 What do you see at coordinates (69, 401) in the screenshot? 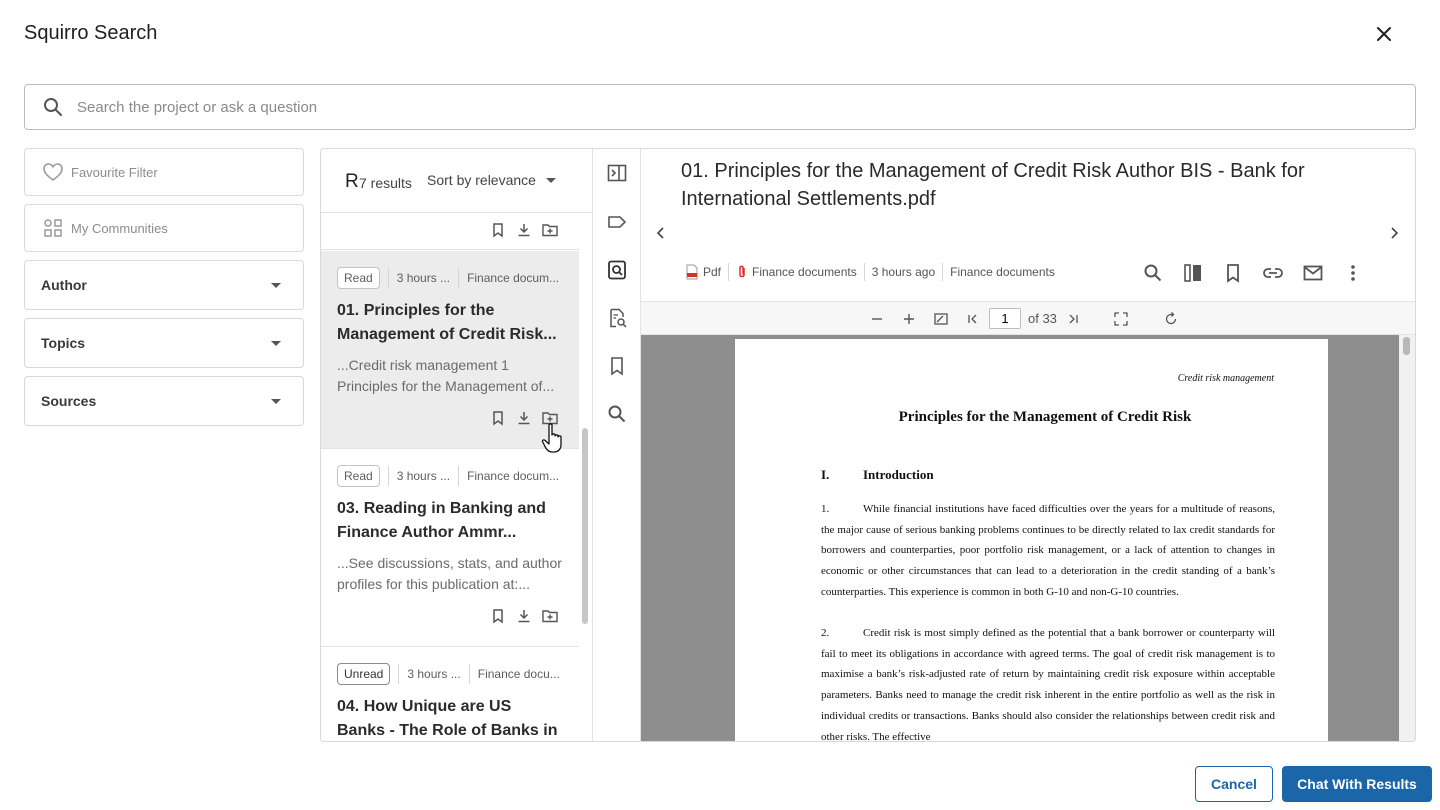
I see `sources-dropdown-label: Sources` at bounding box center [69, 401].